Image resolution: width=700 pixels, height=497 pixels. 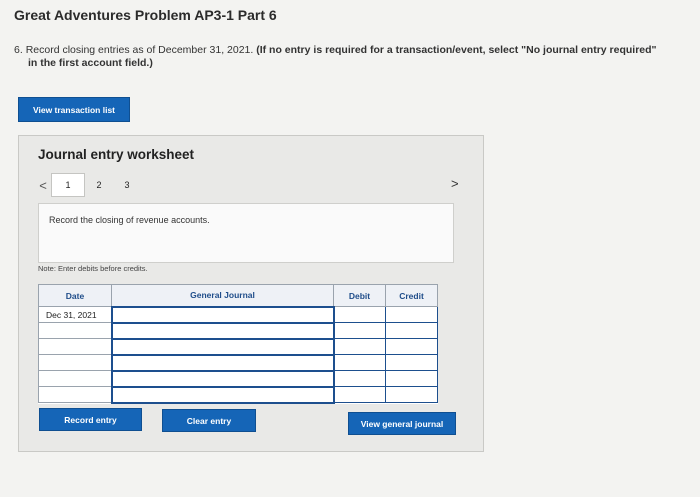 What do you see at coordinates (359, 295) in the screenshot?
I see `debit-column-header: Debit` at bounding box center [359, 295].